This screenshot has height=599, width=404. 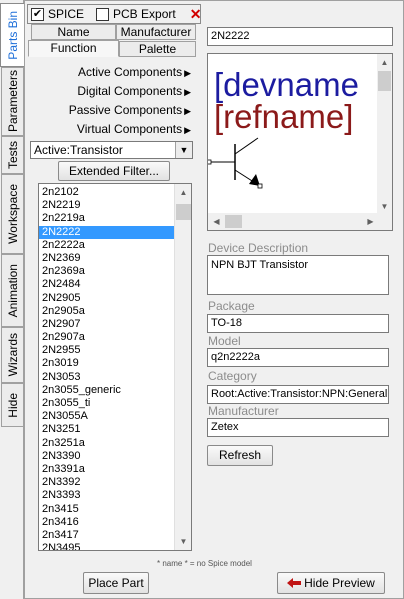 I want to click on device-description-label: Device Description, so click(x=258, y=248).